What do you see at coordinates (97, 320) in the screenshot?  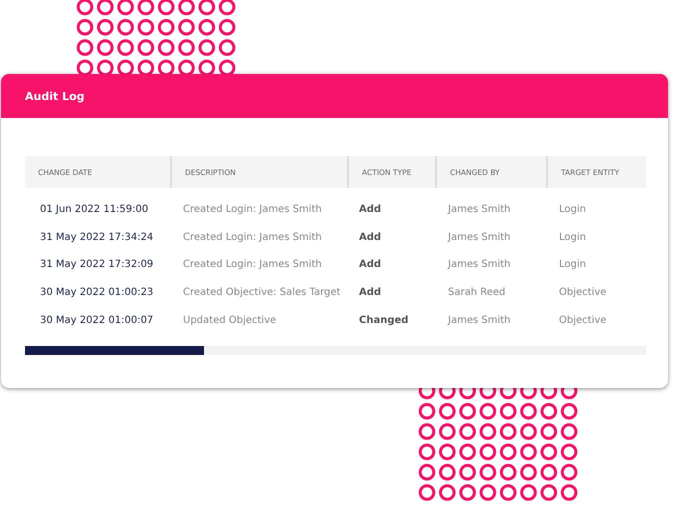 I see `table-cell: 30 May 2022 01:00:07` at bounding box center [97, 320].